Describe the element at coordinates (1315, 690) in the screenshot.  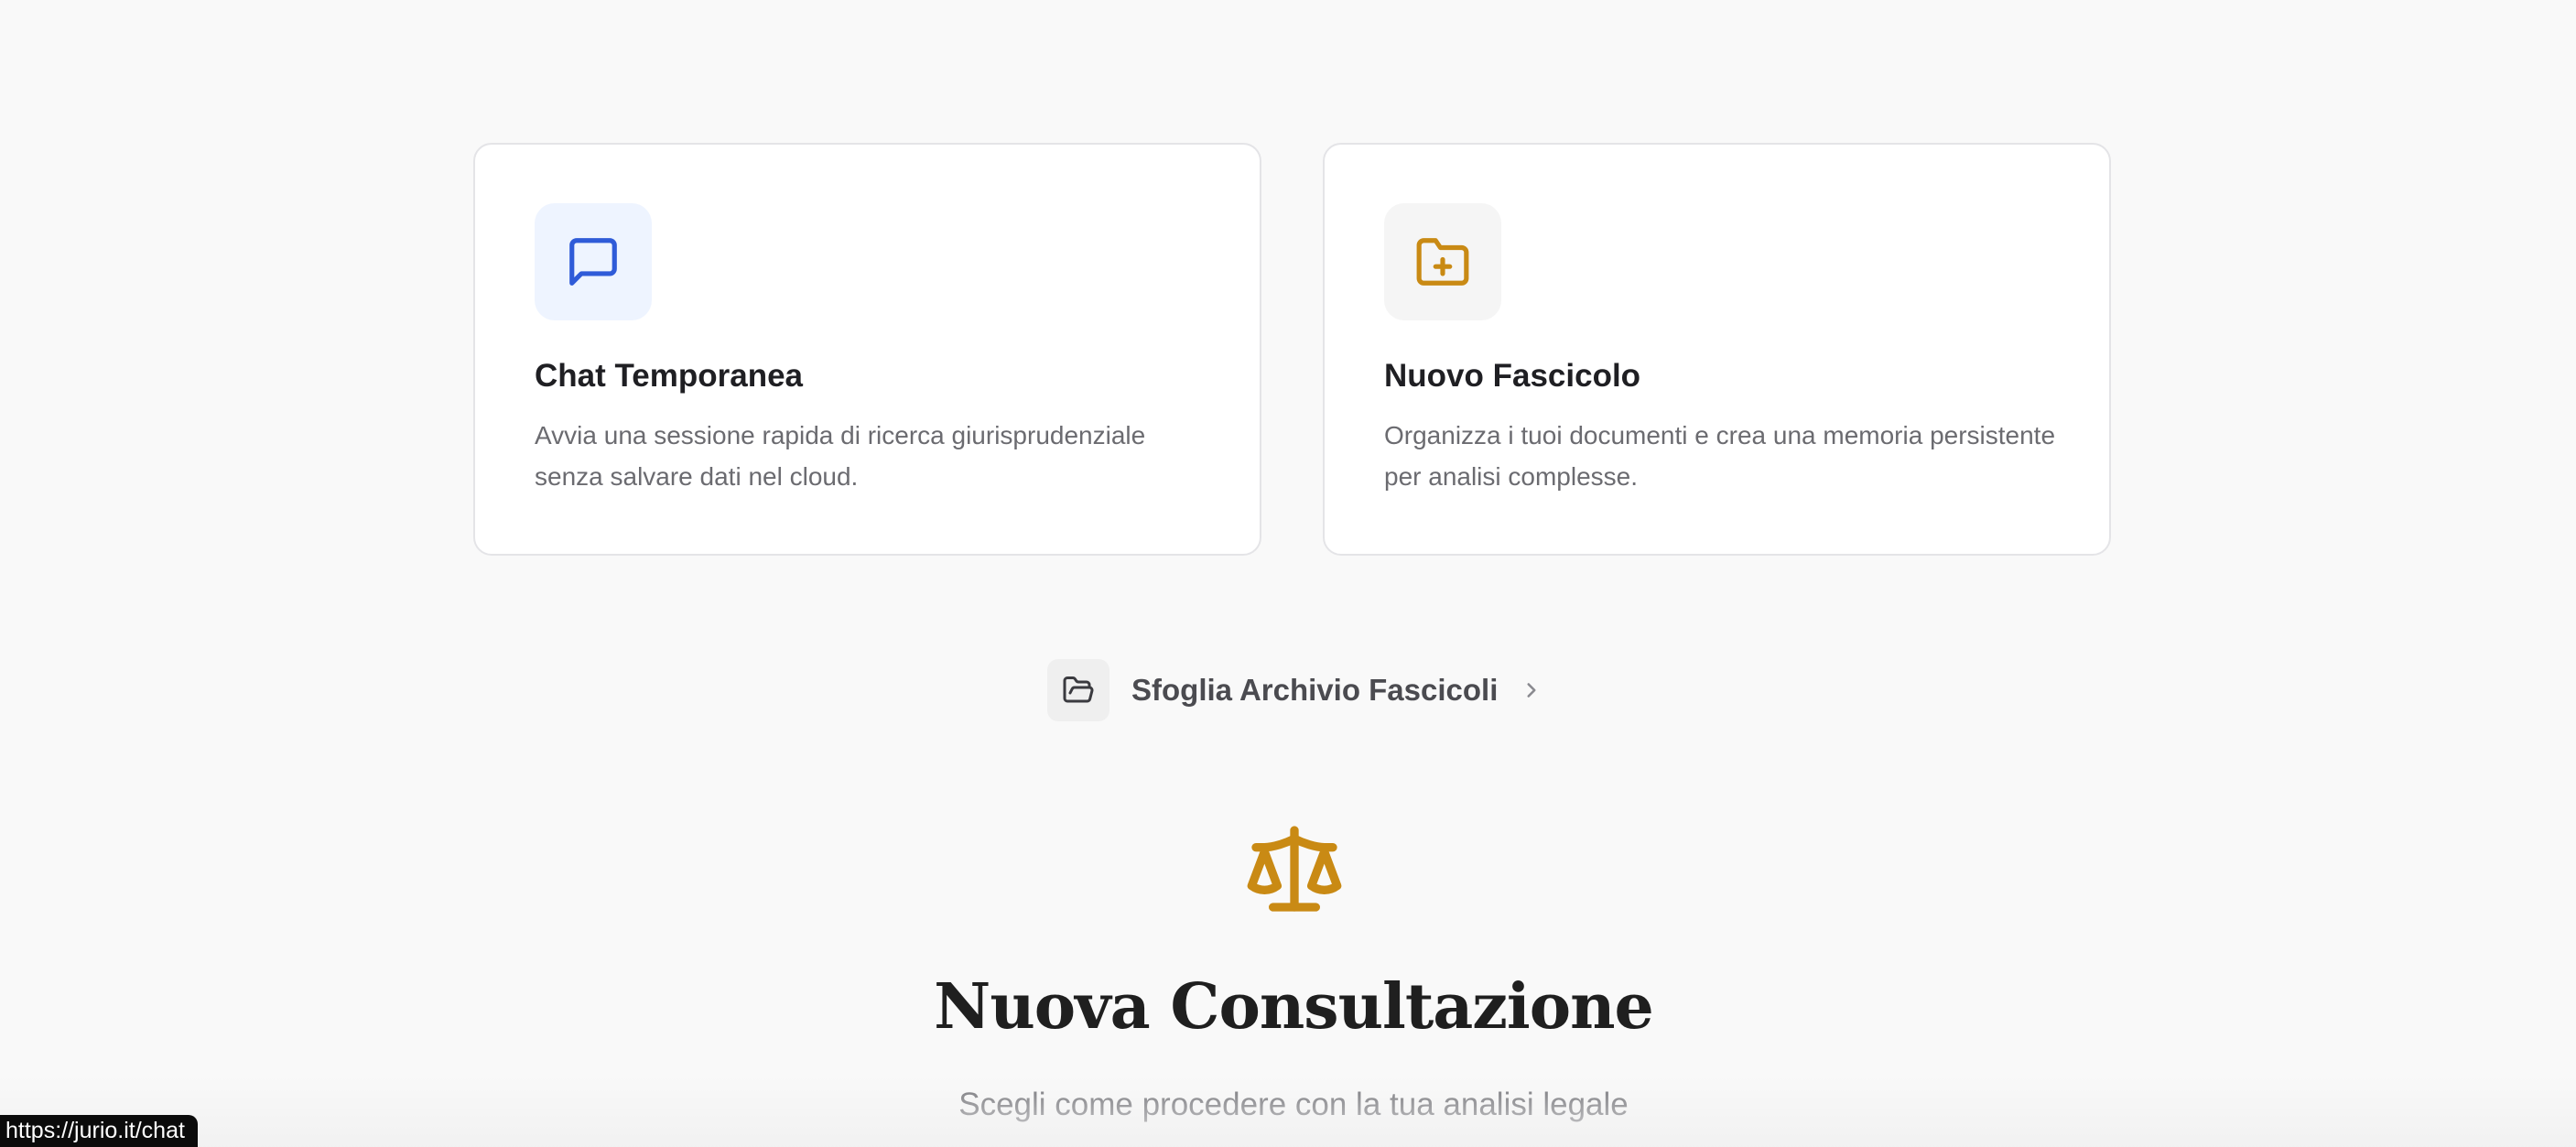
I see `archive-link-label: Sfoglia Archivio Fascicoli` at that location.